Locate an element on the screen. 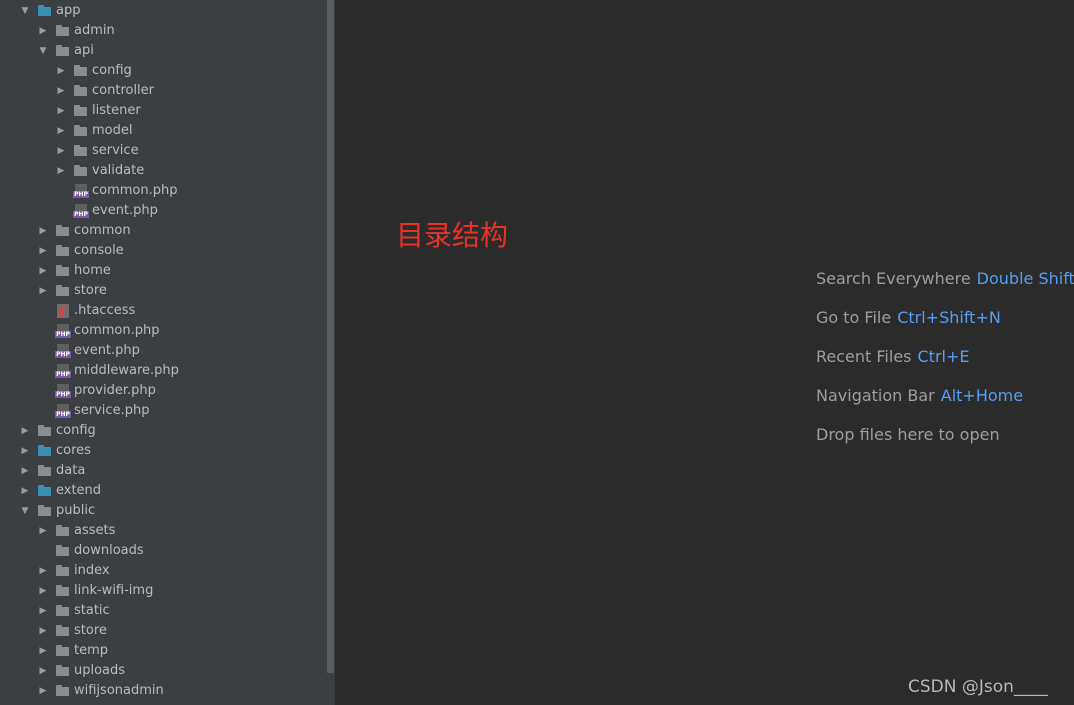 The height and width of the screenshot is (705, 1074). project-scrollbar is located at coordinates (330, 352).